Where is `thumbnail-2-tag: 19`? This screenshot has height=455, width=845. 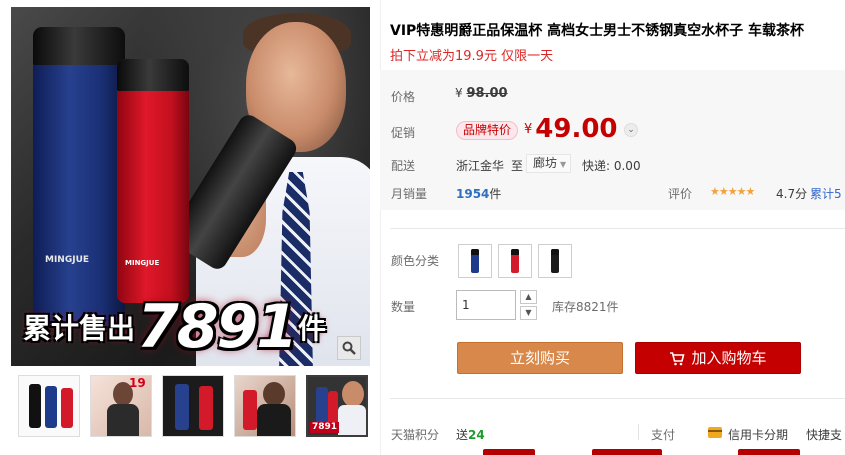 thumbnail-2-tag: 19 is located at coordinates (137, 383).